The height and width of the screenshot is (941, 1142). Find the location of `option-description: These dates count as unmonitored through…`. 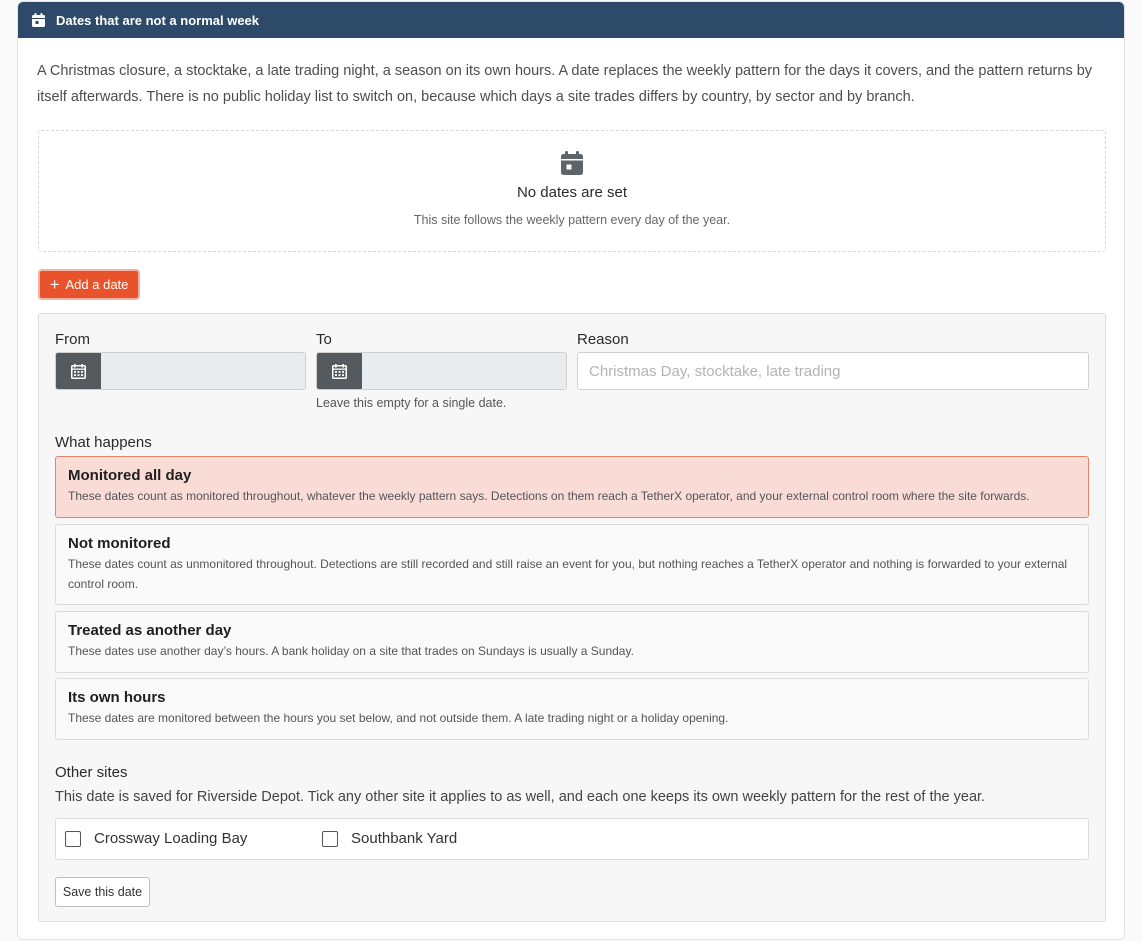

option-description: These dates count as unmonitored through… is located at coordinates (568, 574).